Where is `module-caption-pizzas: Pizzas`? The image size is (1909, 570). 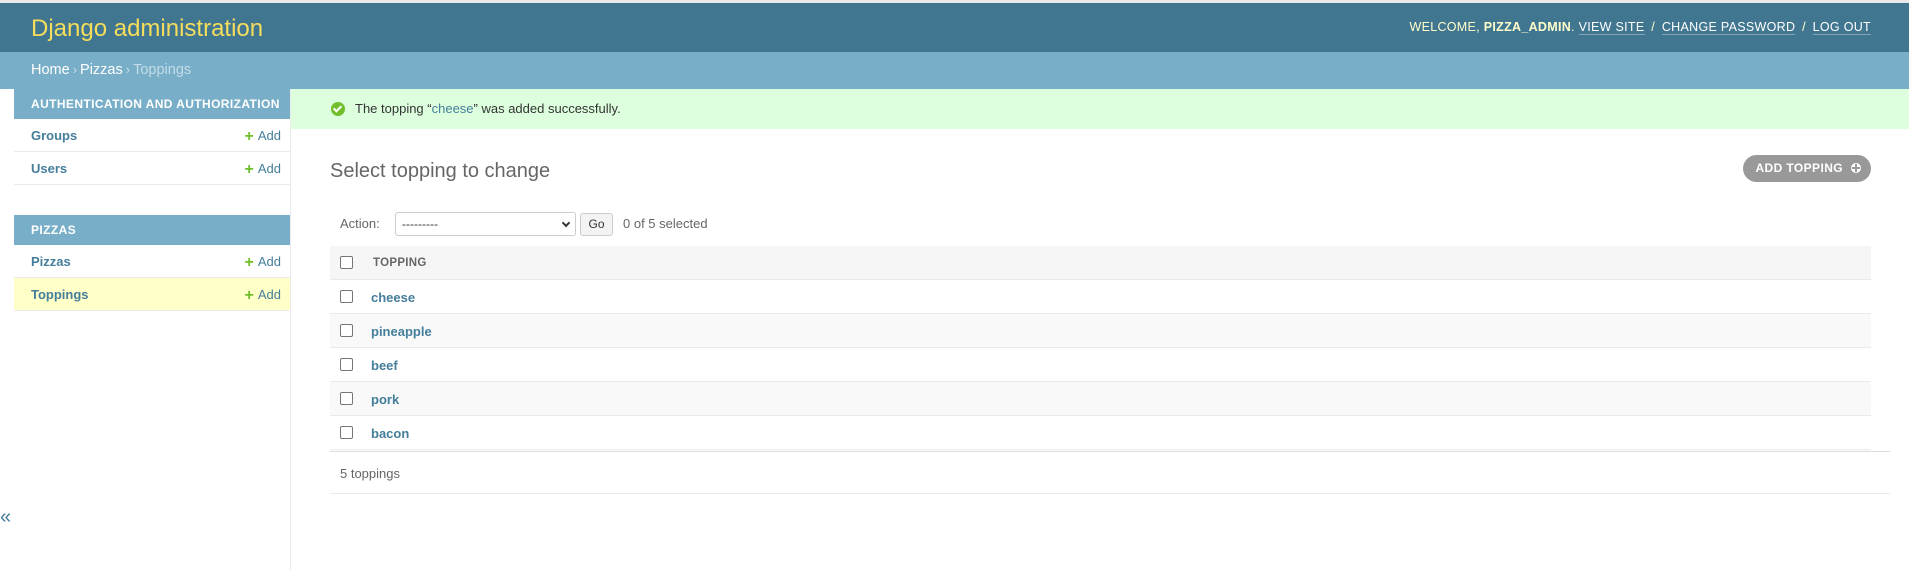 module-caption-pizzas: Pizzas is located at coordinates (152, 230).